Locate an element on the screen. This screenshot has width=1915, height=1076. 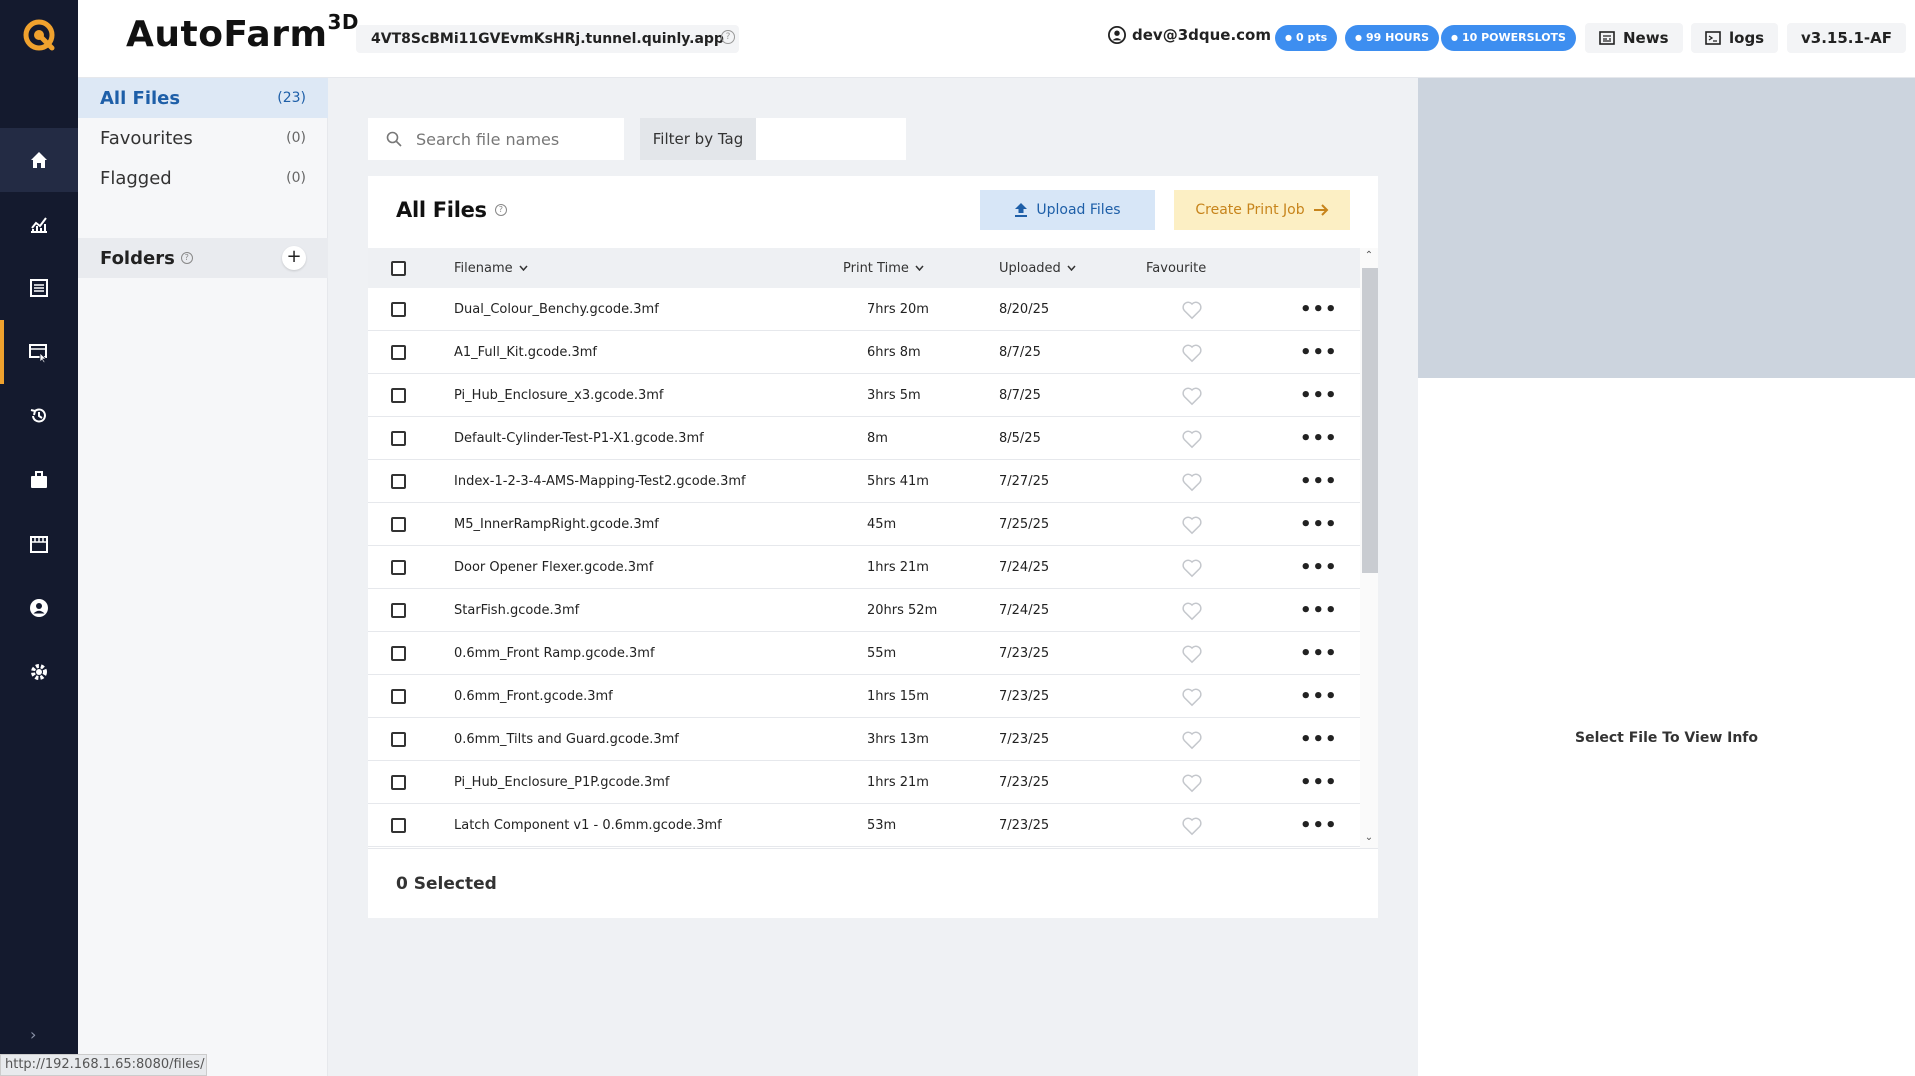
filter-all-files: All Files (23) is located at coordinates (203, 98).